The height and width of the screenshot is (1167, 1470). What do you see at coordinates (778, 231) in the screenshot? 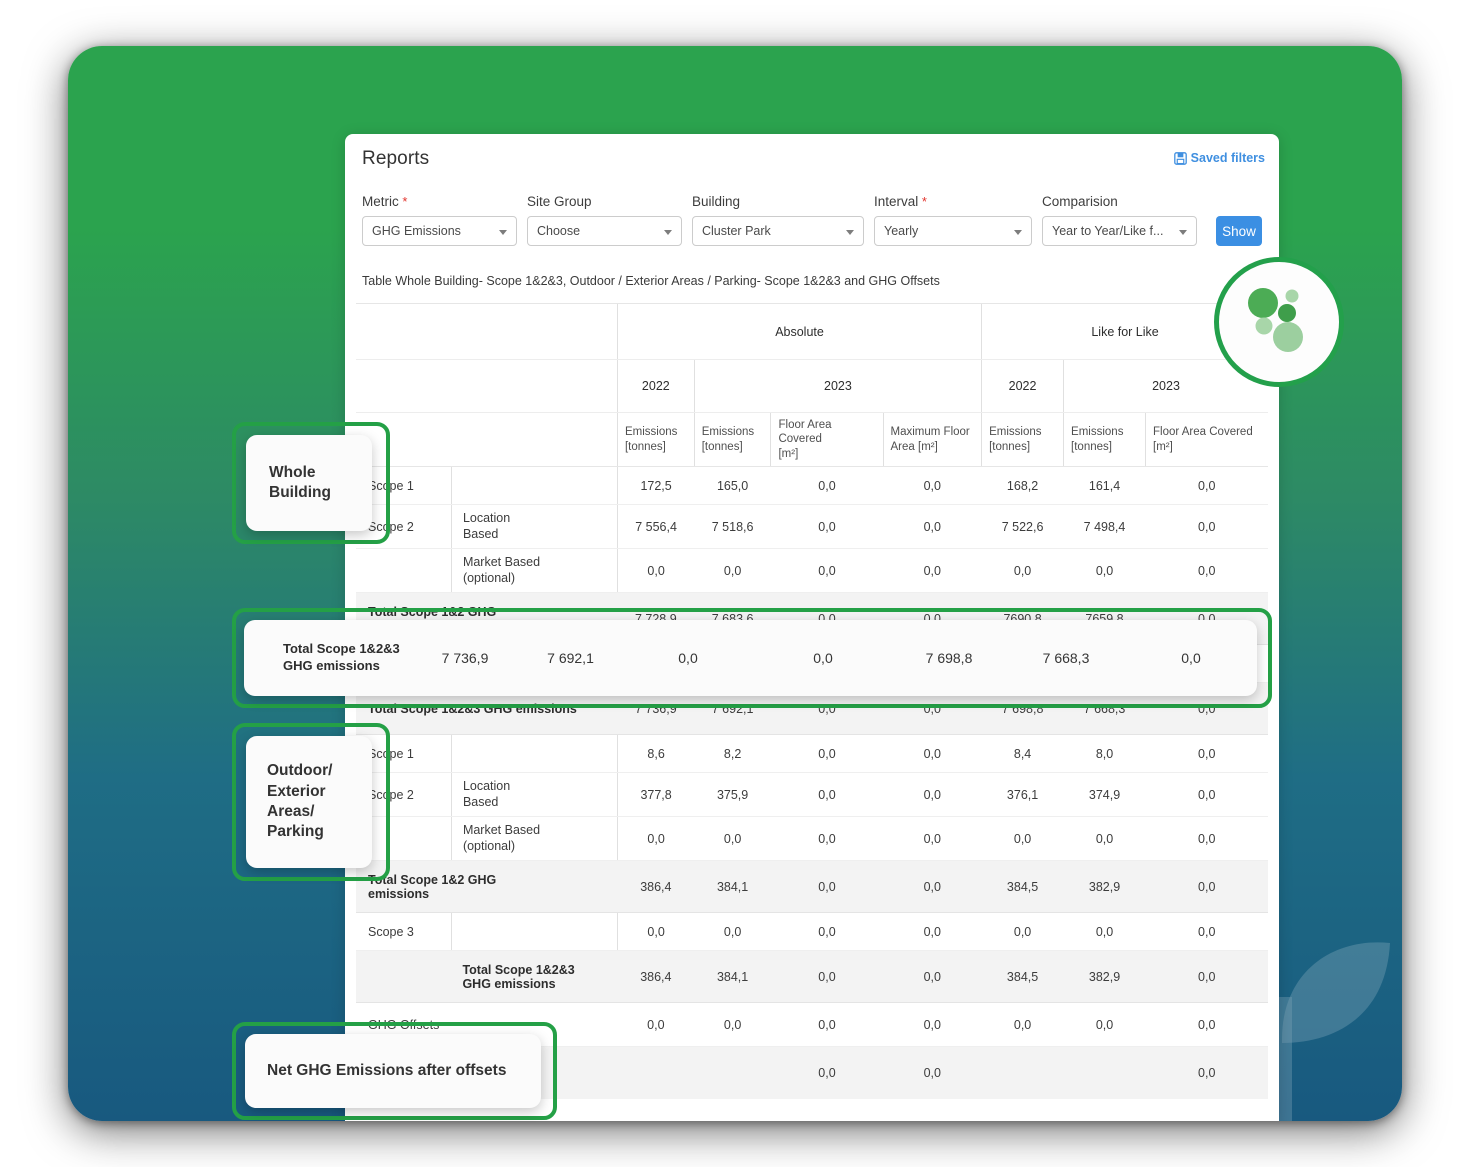
I see `building-select: Cluster Park` at bounding box center [778, 231].